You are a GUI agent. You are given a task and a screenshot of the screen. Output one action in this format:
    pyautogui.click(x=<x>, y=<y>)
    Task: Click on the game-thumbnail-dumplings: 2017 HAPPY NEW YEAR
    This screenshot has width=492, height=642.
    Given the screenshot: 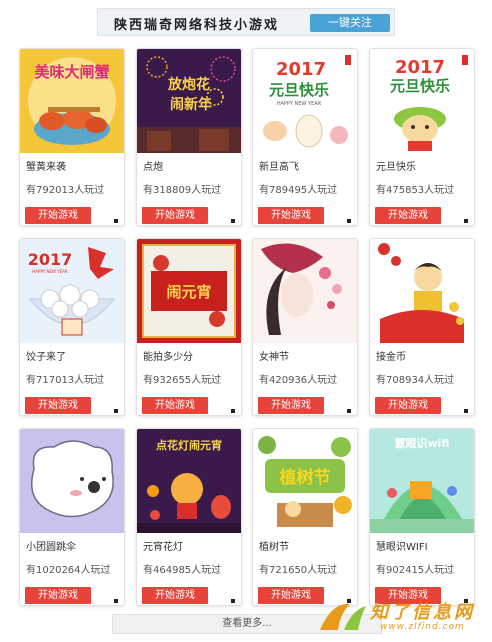 What is the action you would take?
    pyautogui.click(x=72, y=291)
    